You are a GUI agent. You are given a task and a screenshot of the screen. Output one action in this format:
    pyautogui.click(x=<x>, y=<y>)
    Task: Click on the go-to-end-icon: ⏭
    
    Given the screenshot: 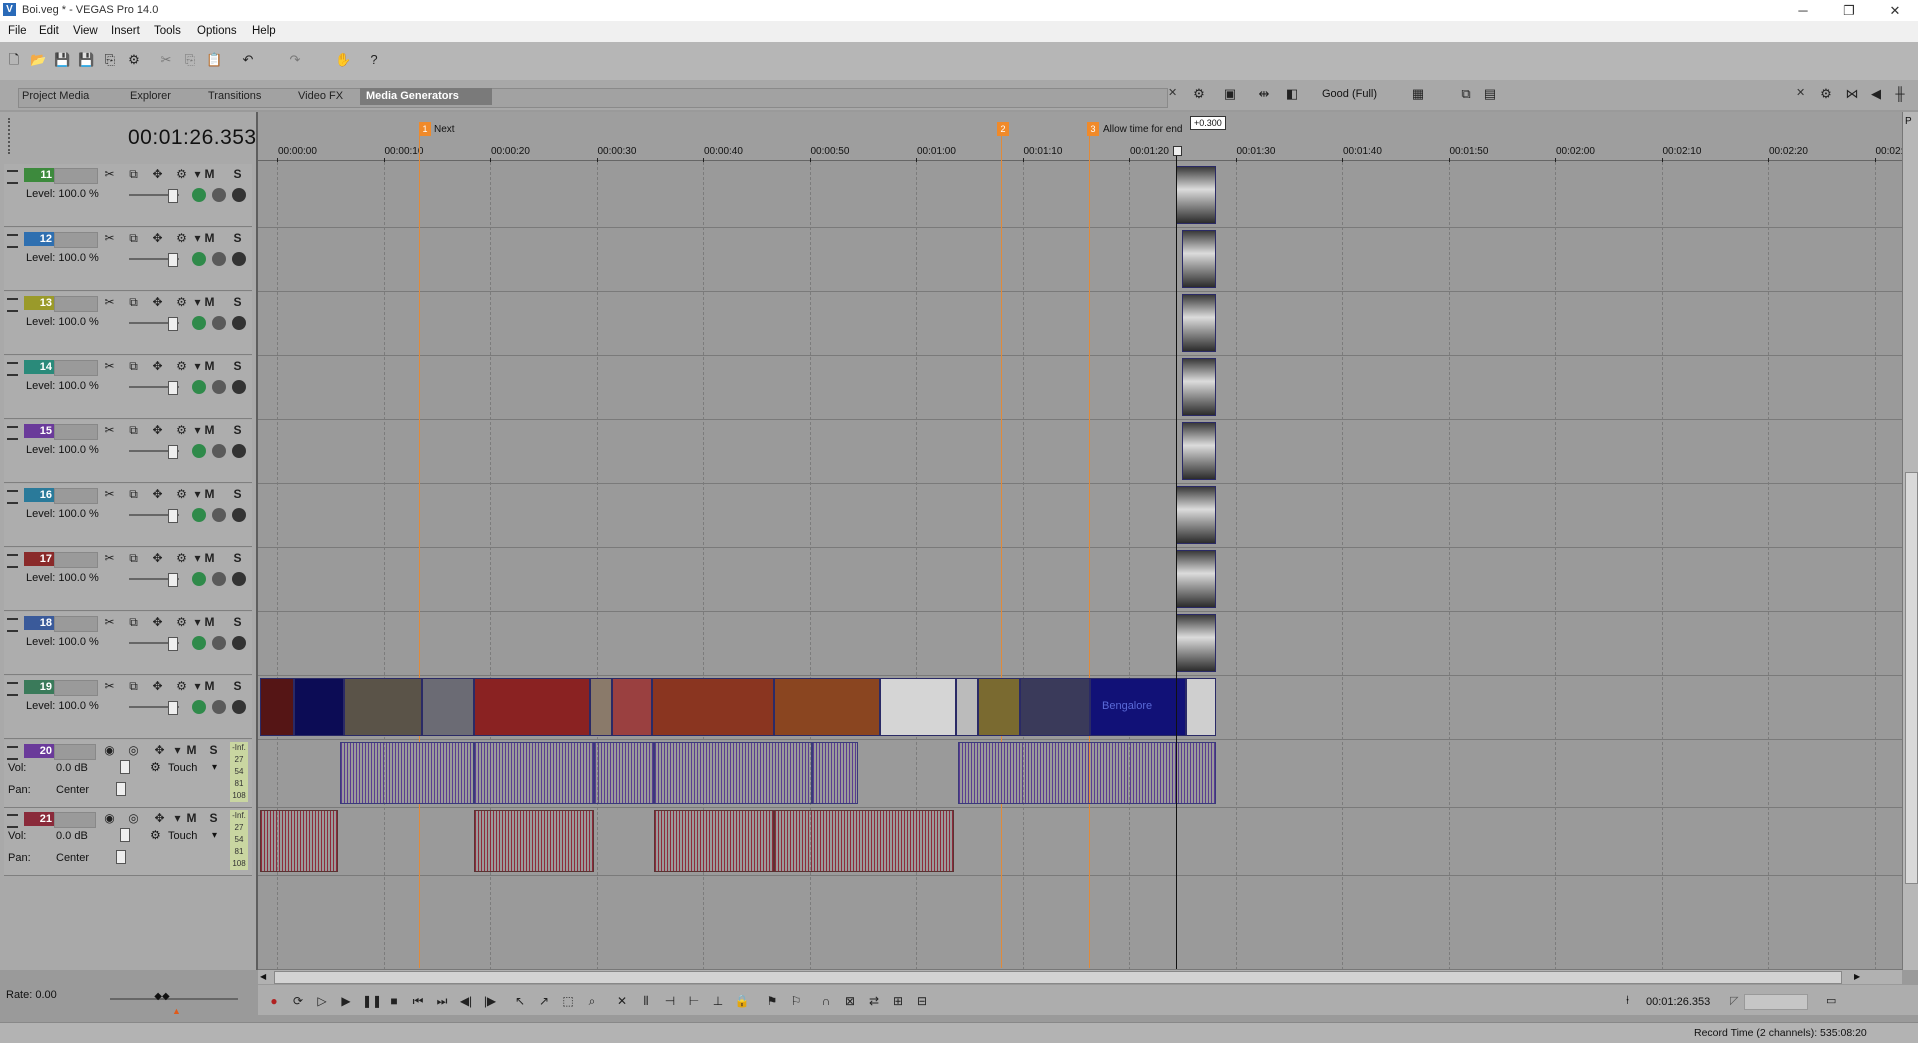 What is the action you would take?
    pyautogui.click(x=442, y=1001)
    